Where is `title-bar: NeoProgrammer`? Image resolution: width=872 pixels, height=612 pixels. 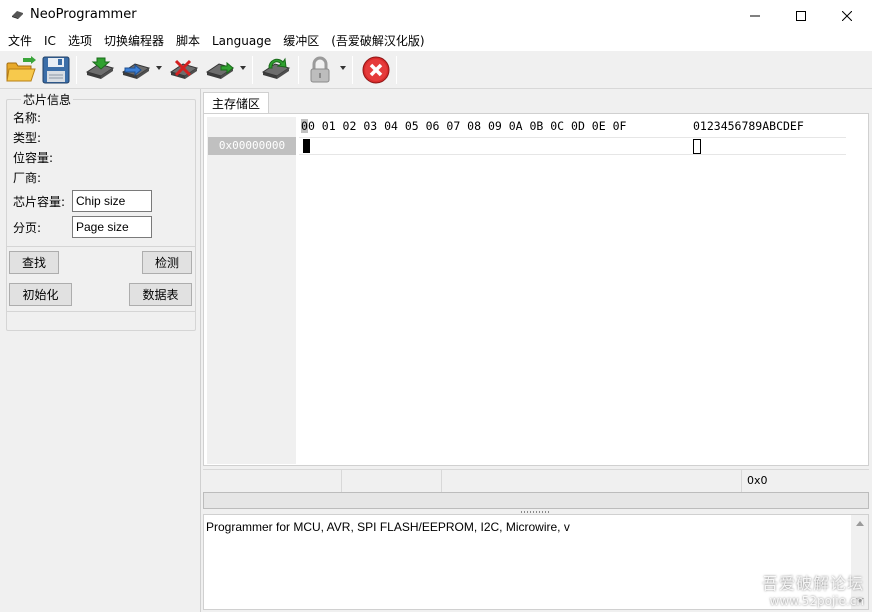 title-bar: NeoProgrammer is located at coordinates (436, 15).